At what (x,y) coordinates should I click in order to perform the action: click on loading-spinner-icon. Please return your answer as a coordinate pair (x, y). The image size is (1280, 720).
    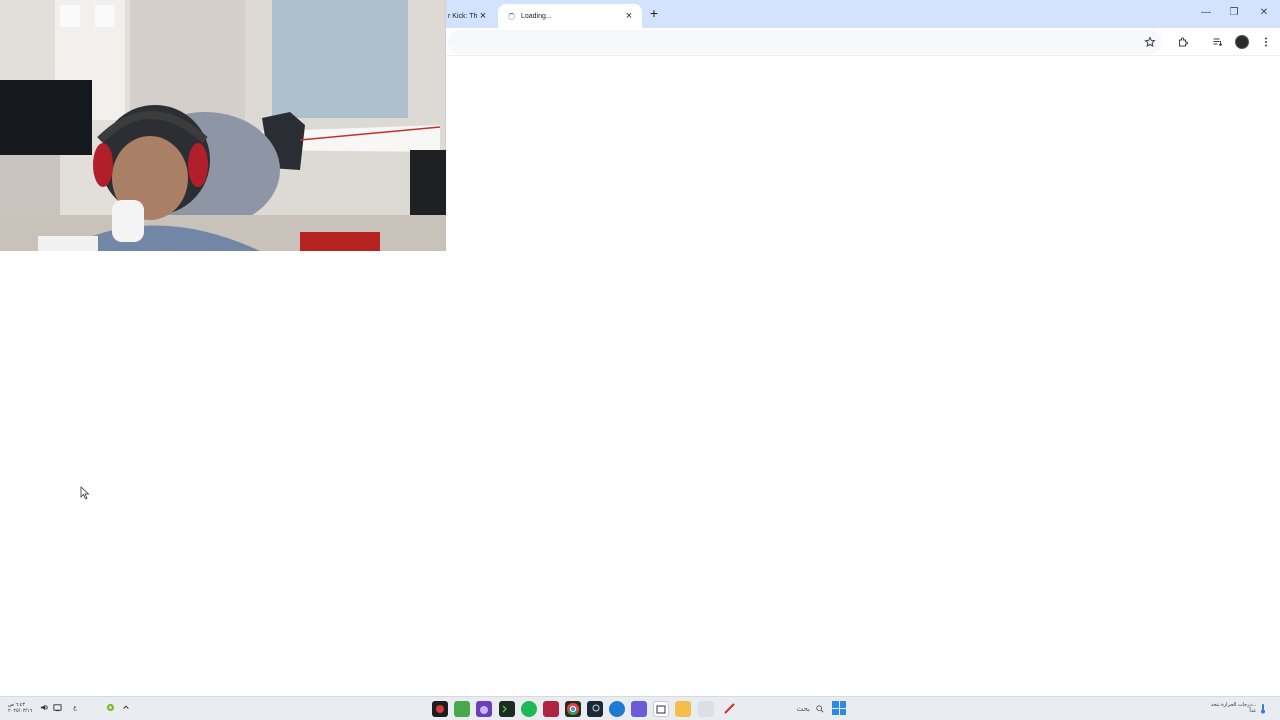
    Looking at the image, I should click on (511, 16).